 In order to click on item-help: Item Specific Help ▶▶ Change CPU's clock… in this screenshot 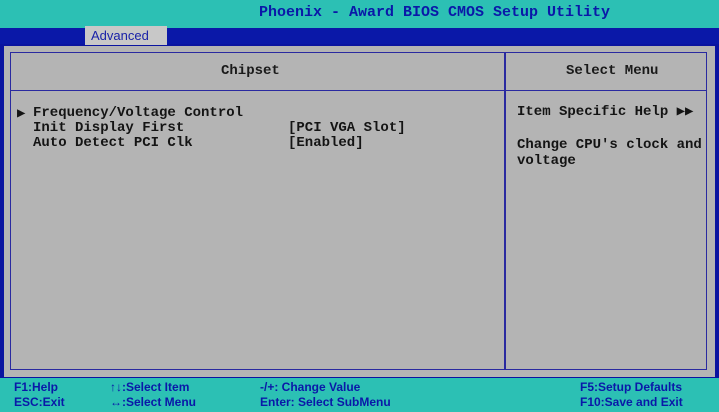, I will do `click(614, 136)`.